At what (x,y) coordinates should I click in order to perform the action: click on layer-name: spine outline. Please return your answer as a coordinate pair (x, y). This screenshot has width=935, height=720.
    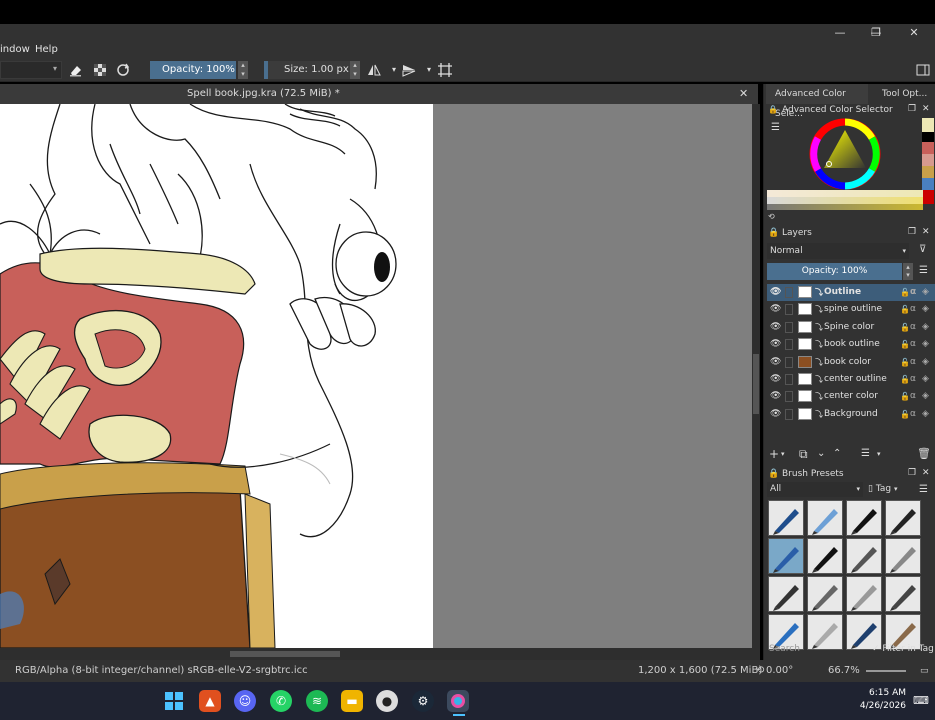
    Looking at the image, I should click on (853, 309).